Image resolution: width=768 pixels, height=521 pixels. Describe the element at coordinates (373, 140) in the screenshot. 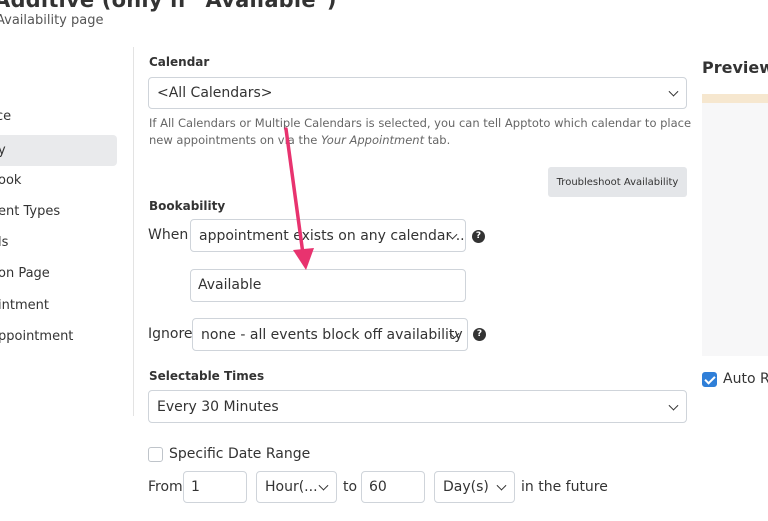

I see `your-appointment-tab-reference: Your Appointment` at that location.